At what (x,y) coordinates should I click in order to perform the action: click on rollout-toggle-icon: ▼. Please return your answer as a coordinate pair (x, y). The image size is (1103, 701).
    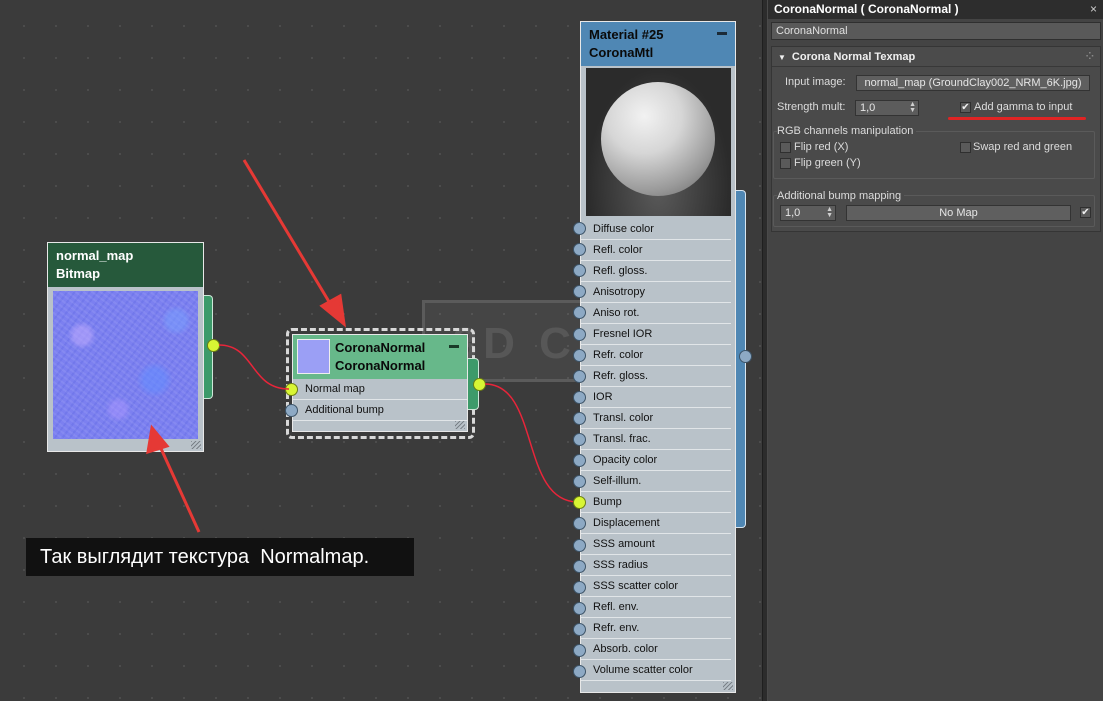
    Looking at the image, I should click on (782, 57).